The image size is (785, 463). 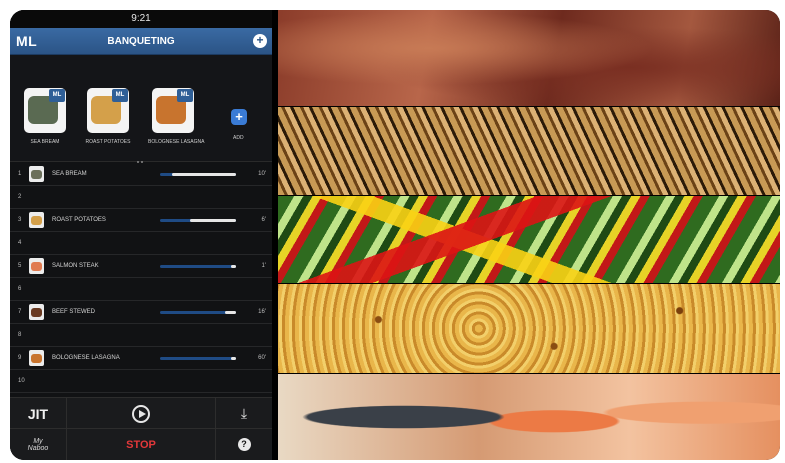 What do you see at coordinates (38, 448) in the screenshot?
I see `brand-line-2: Naboo` at bounding box center [38, 448].